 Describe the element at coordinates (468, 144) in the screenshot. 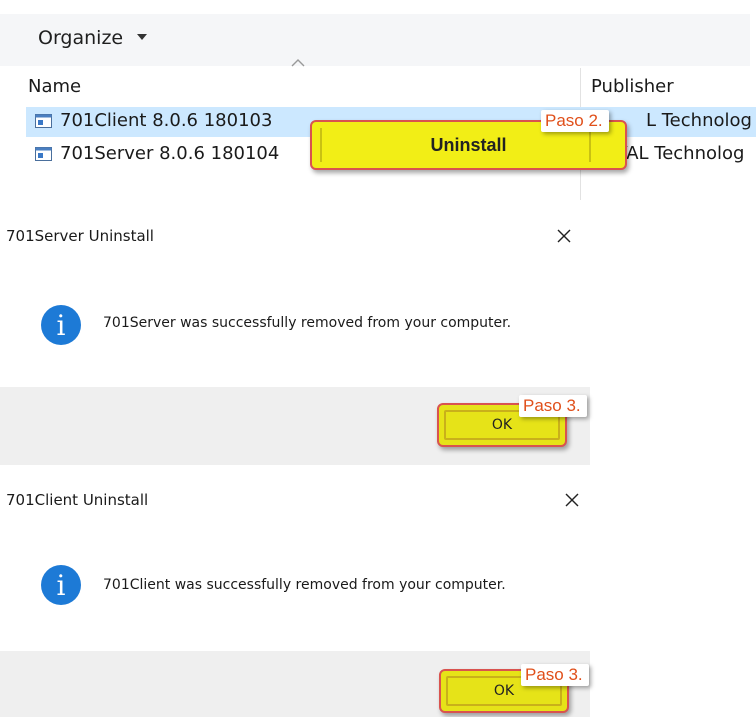

I see `uninstall-label: Uninstall` at that location.